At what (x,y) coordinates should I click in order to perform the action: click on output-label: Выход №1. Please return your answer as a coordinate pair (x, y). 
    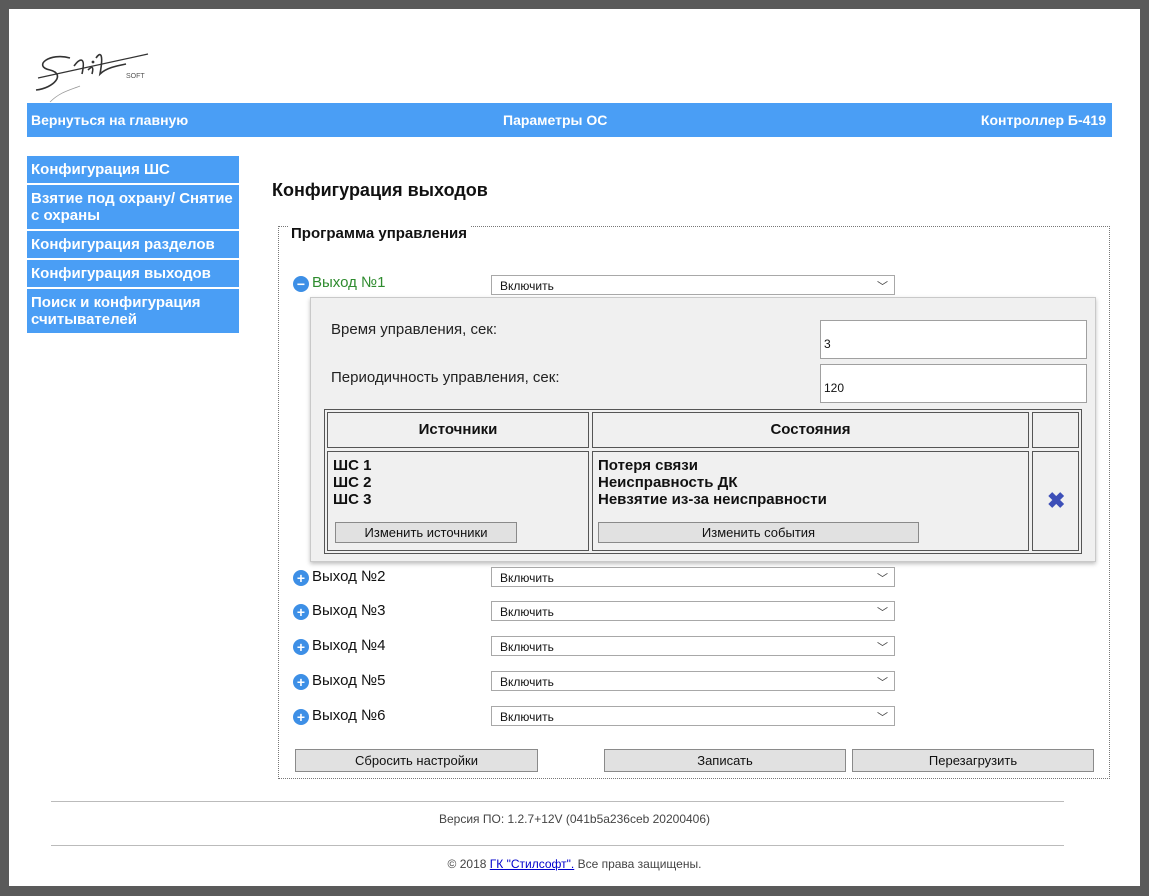
    Looking at the image, I should click on (349, 282).